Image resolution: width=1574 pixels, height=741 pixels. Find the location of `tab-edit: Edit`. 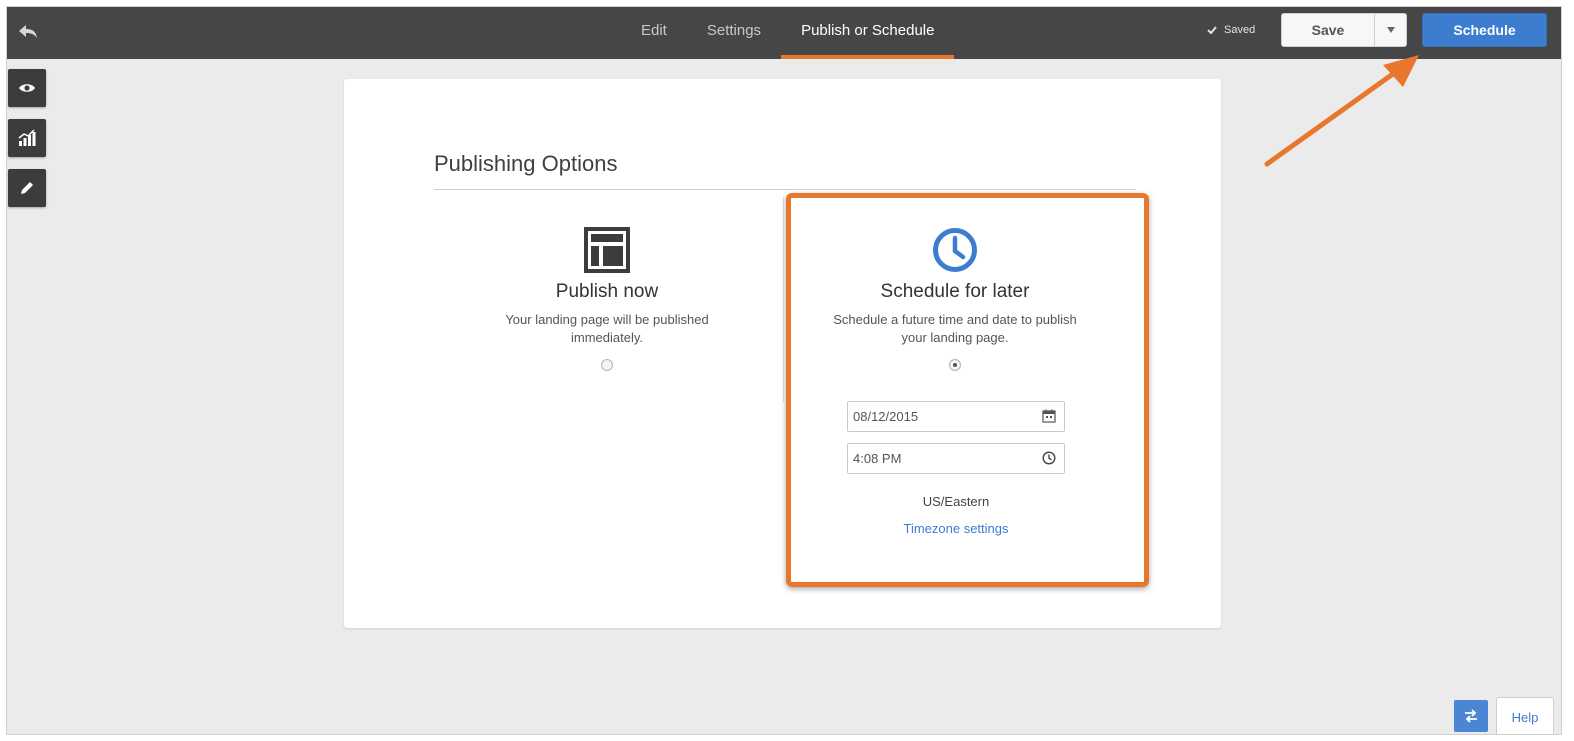

tab-edit: Edit is located at coordinates (654, 33).